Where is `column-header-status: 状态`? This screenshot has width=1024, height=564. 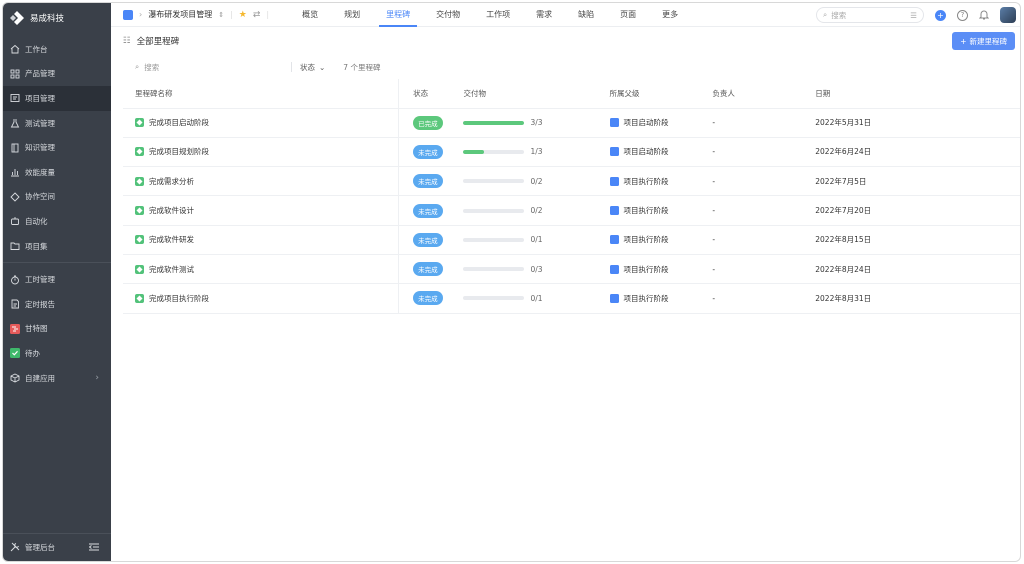 column-header-status: 状态 is located at coordinates (431, 94).